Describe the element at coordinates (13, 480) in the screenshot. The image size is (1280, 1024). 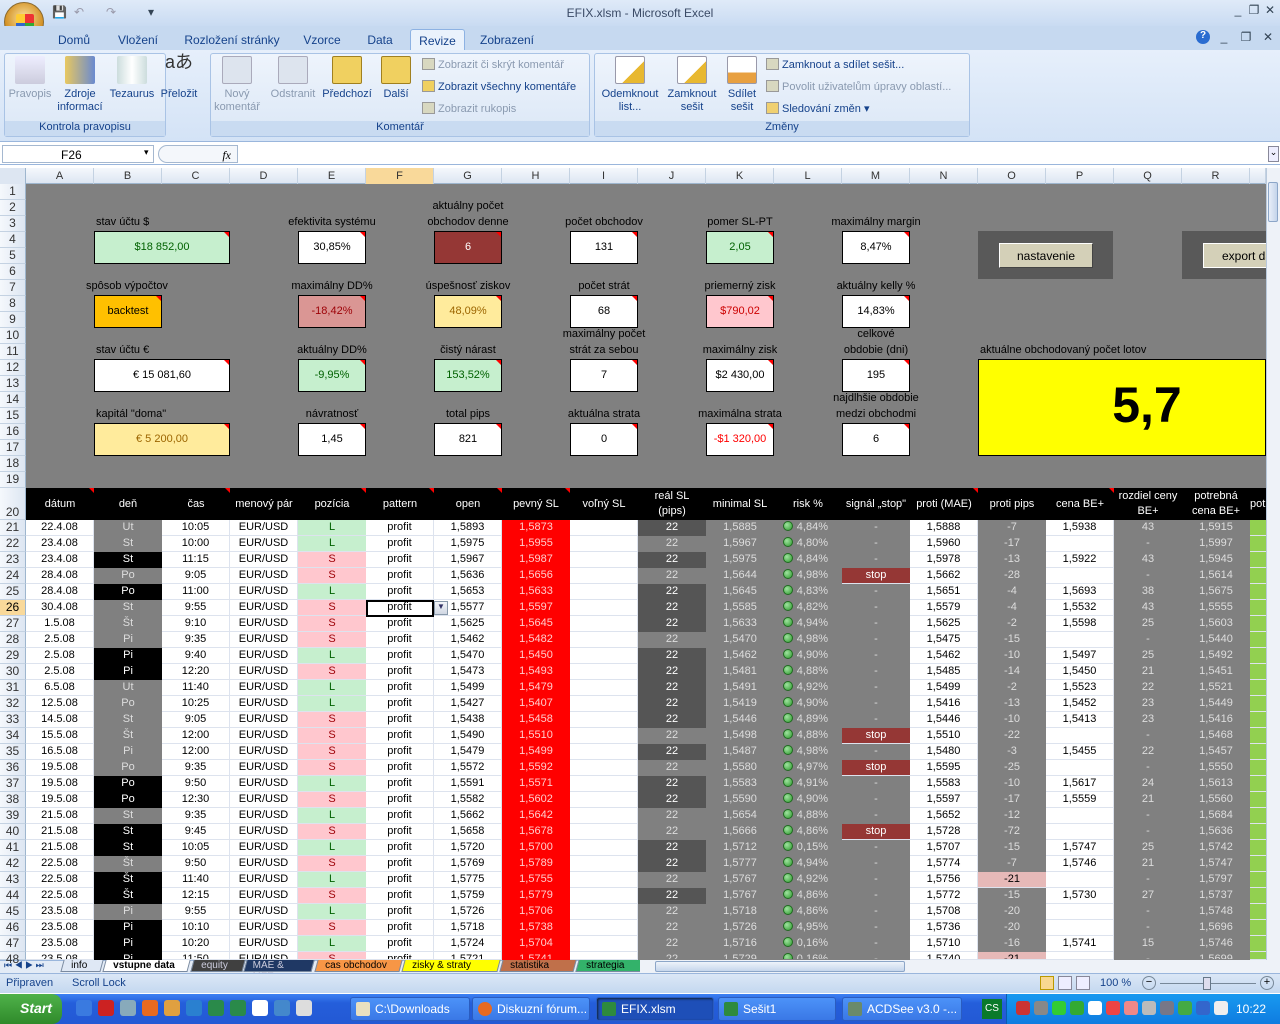
I see `row-header-19: 19` at that location.